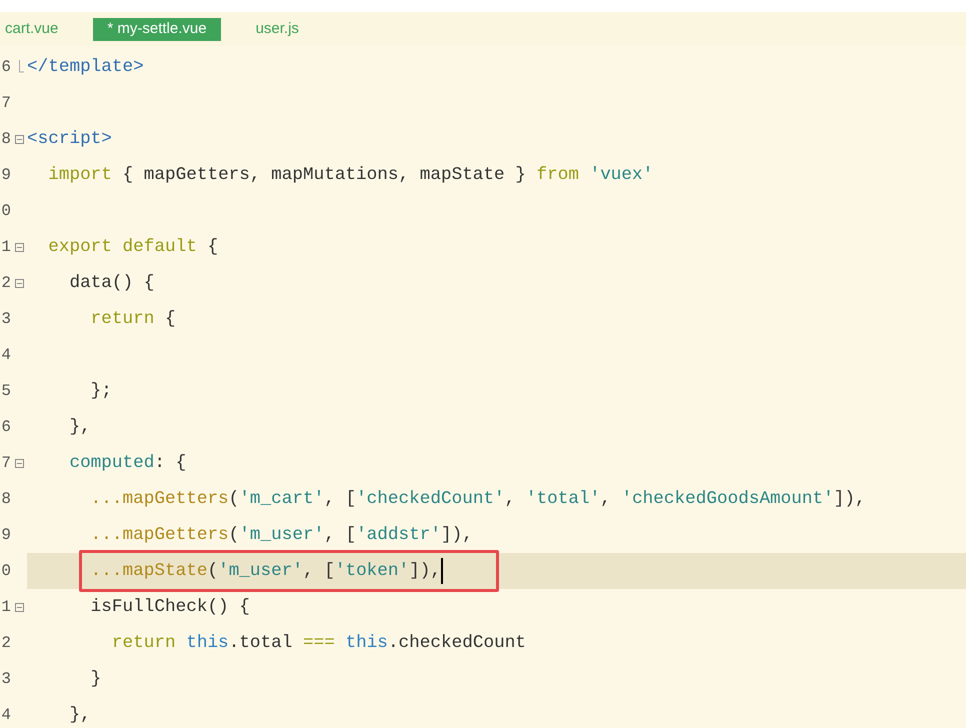 This screenshot has width=966, height=728. I want to click on code-line: computed: {, so click(127, 463).